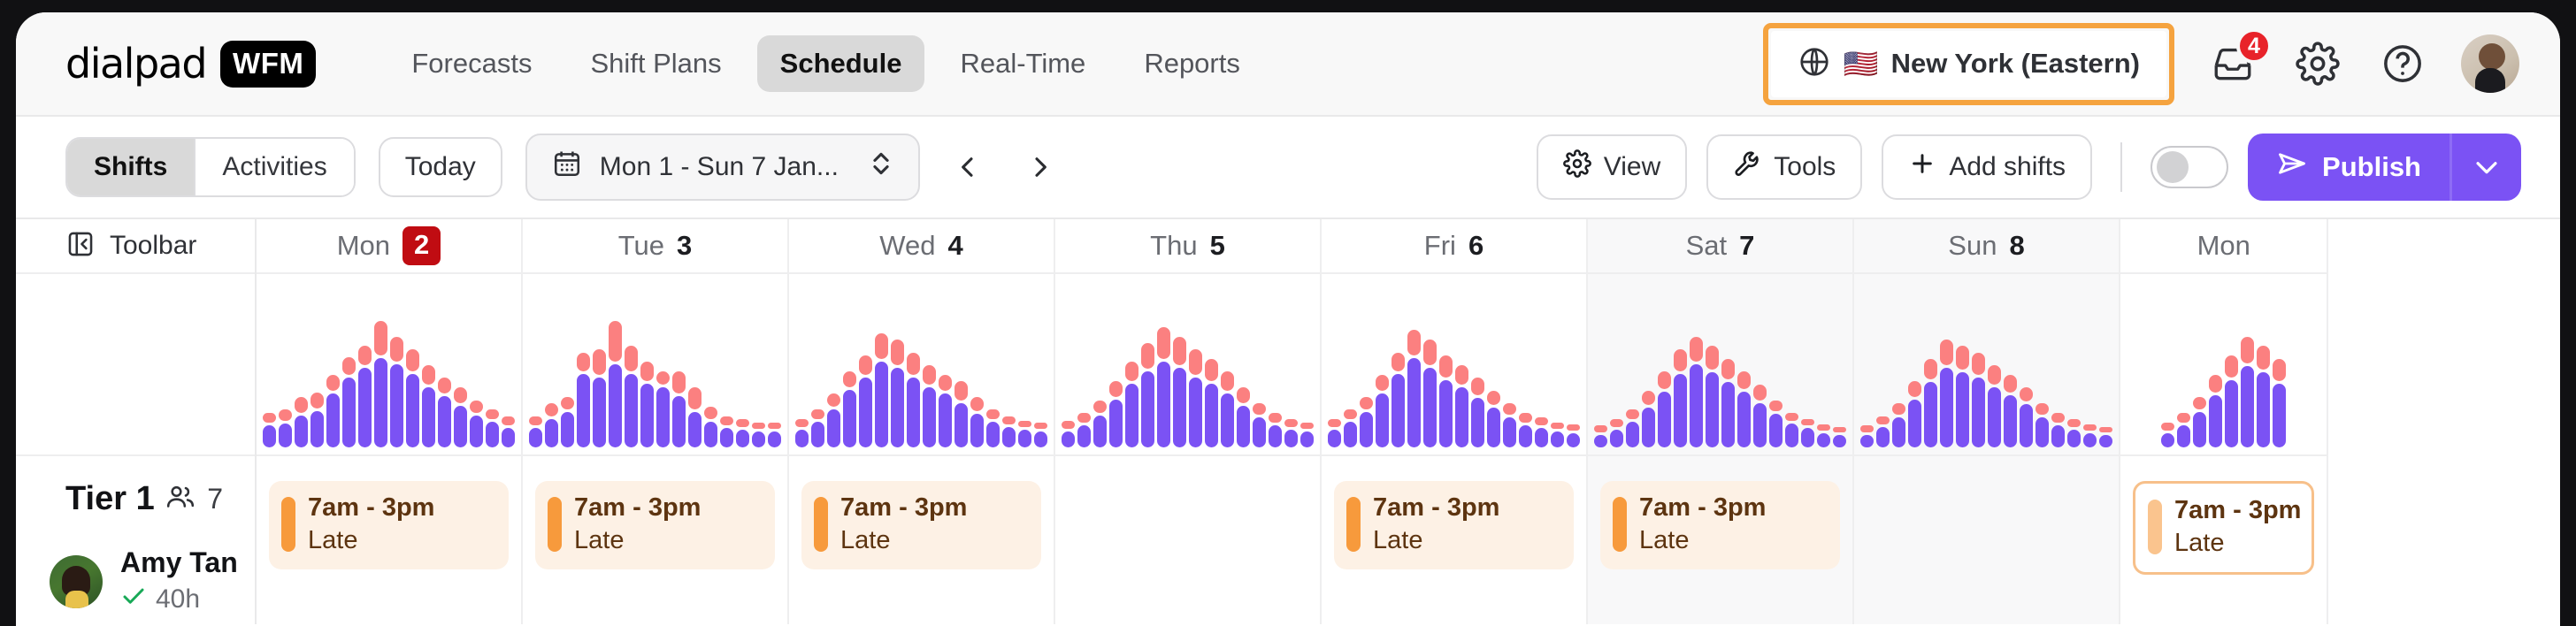 This screenshot has height=626, width=2576. I want to click on gear-icon, so click(2317, 63).